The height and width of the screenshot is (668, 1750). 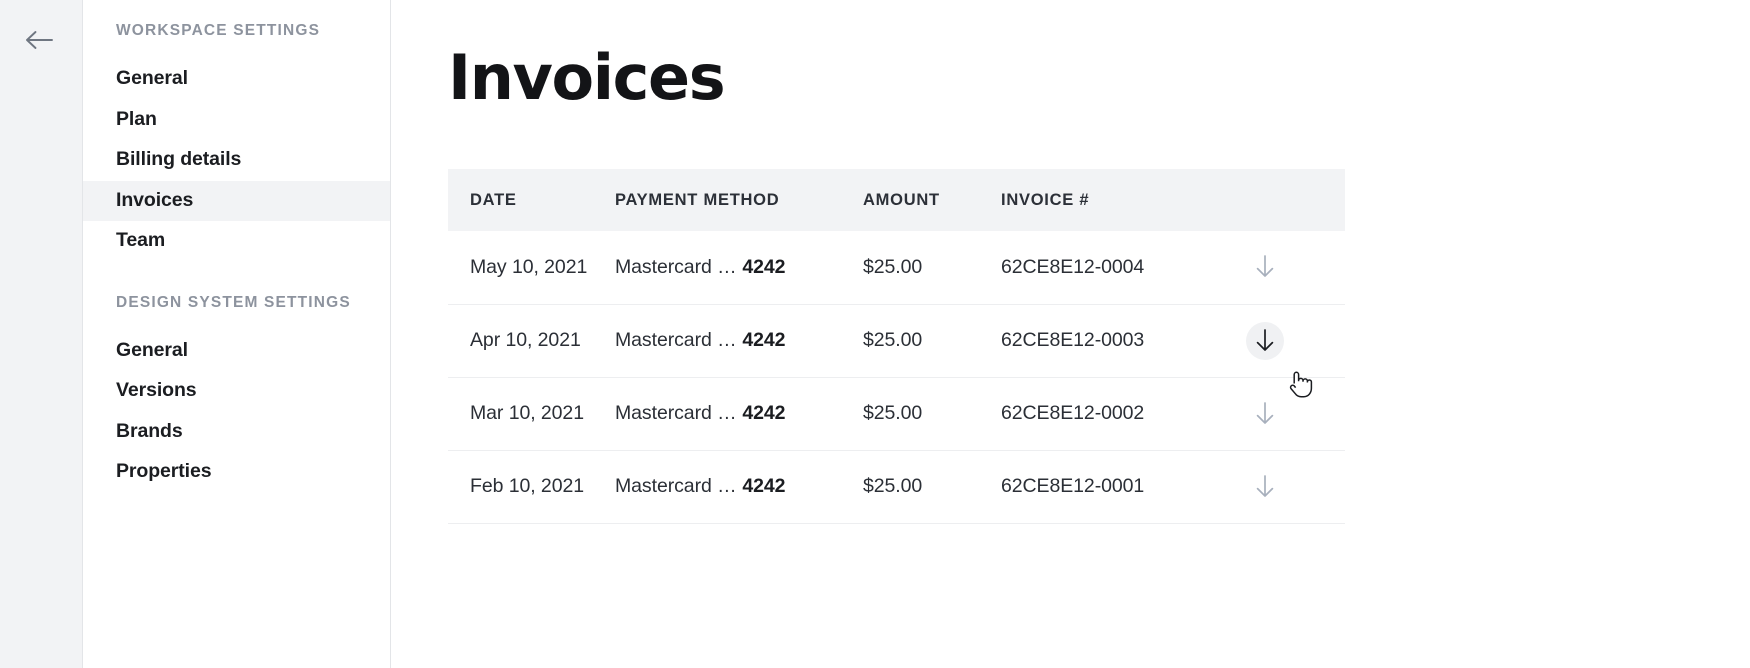 I want to click on column-header-date: DATE, so click(x=531, y=200).